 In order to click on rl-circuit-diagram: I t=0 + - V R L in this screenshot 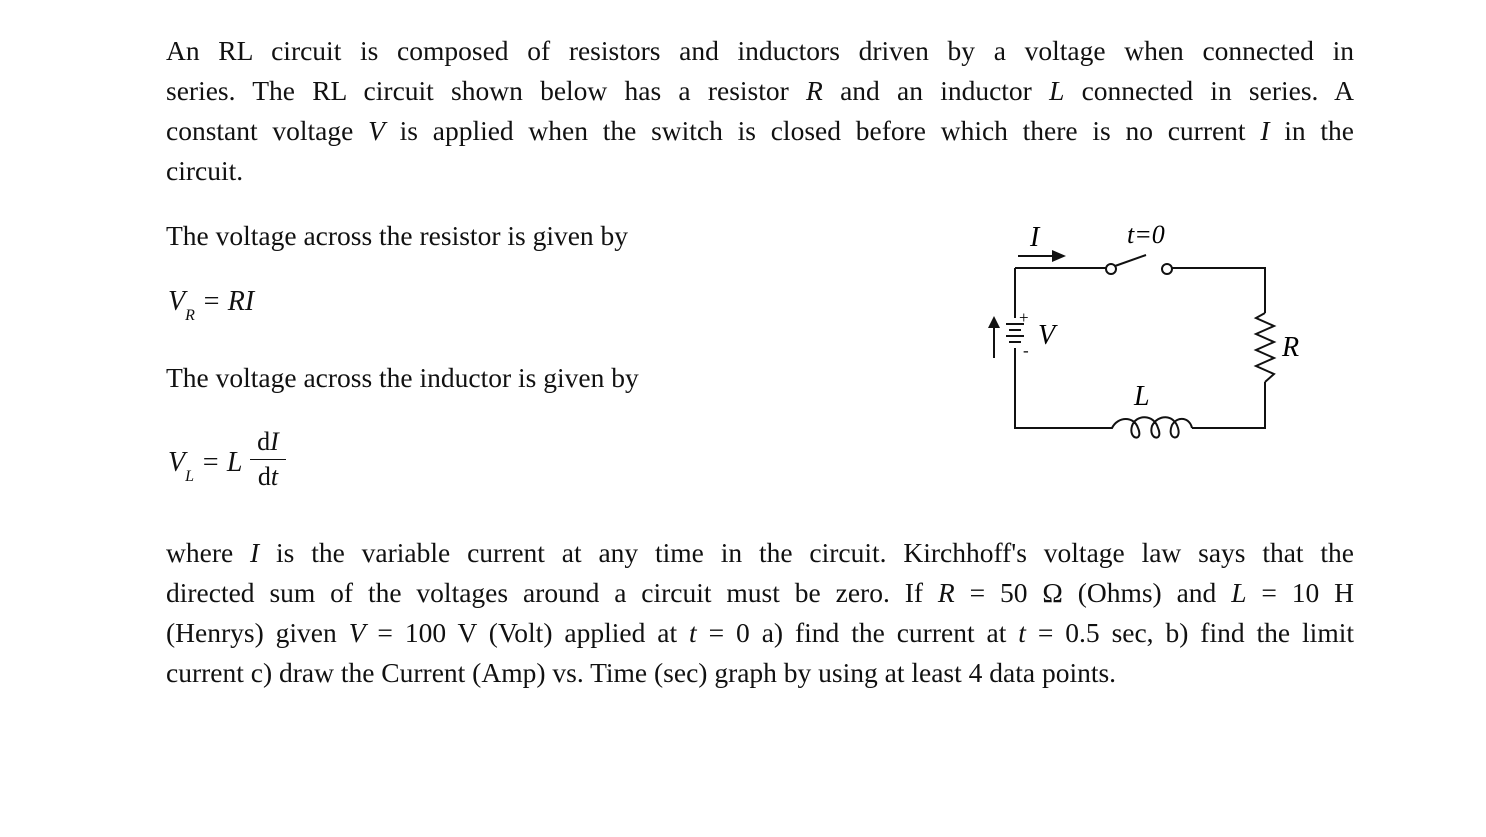, I will do `click(1143, 329)`.